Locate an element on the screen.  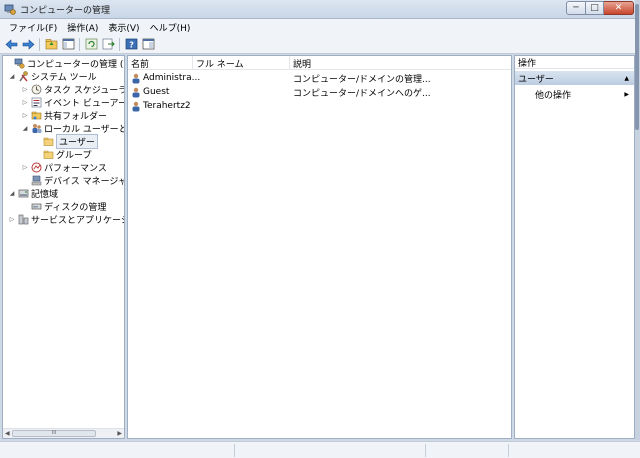
shared-folder-icon is located at coordinates (36, 115).